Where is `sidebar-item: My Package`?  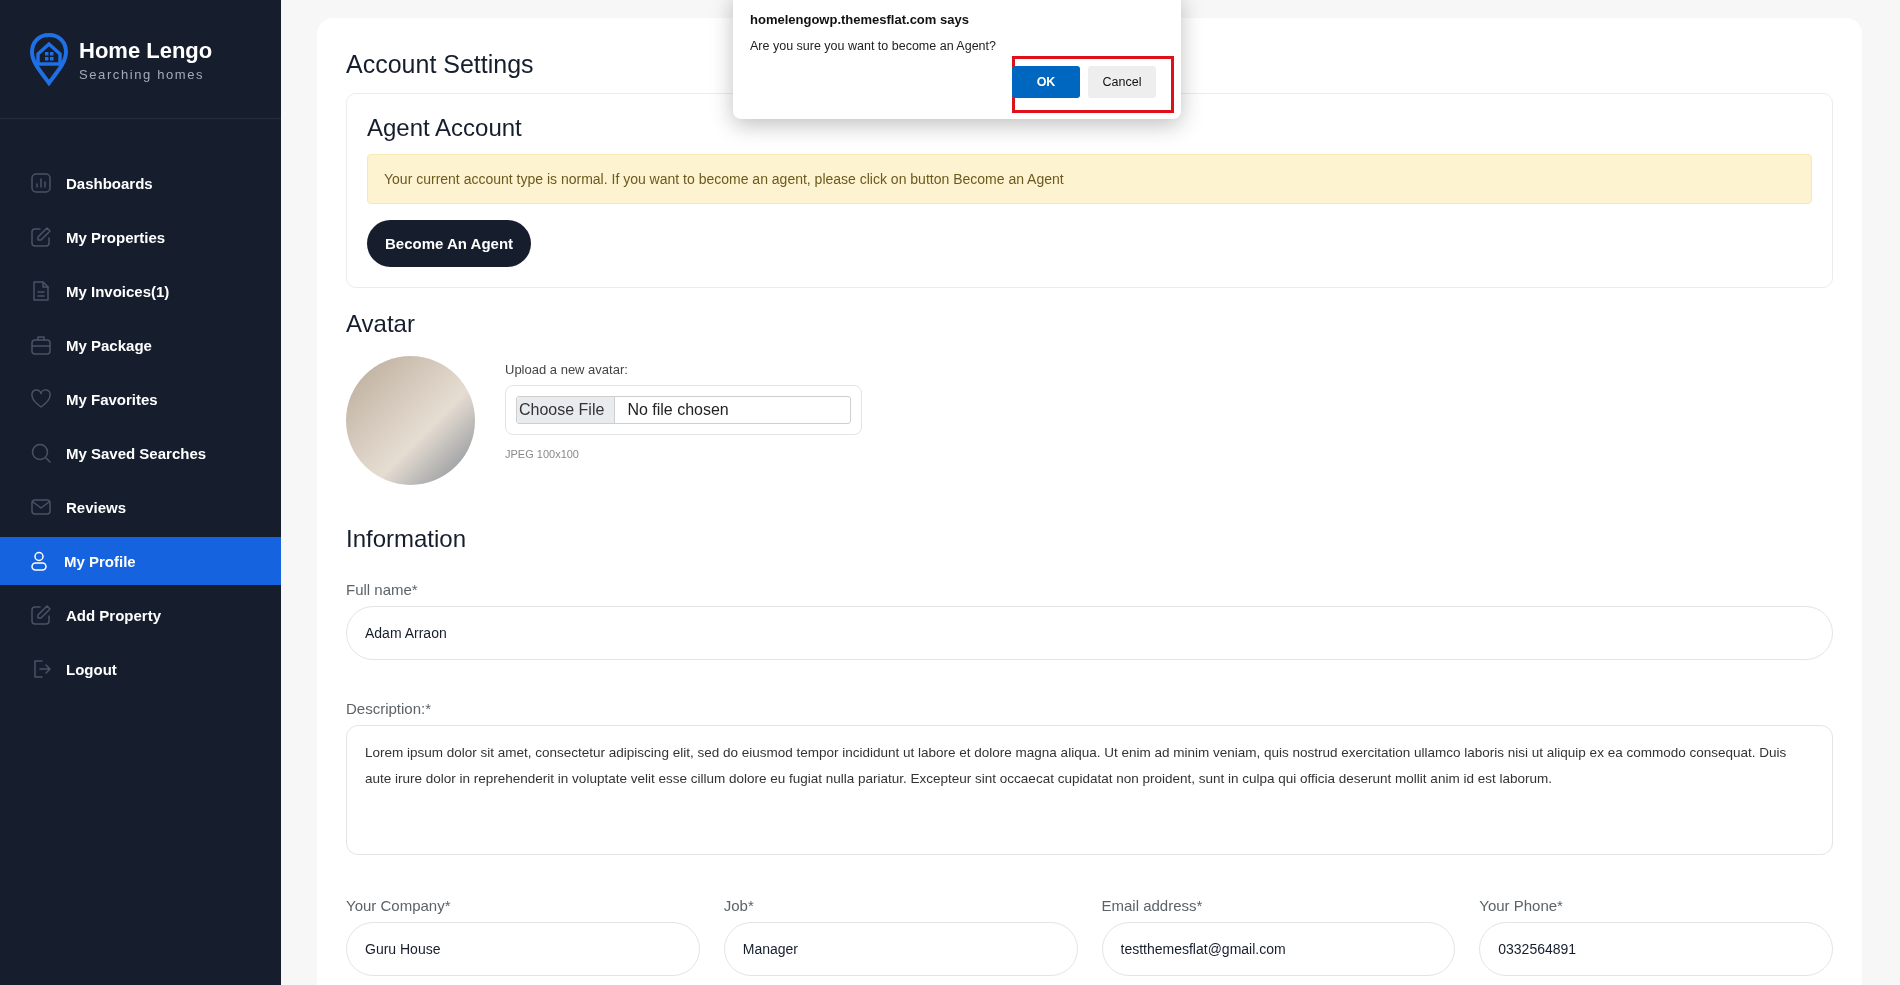 sidebar-item: My Package is located at coordinates (140, 345).